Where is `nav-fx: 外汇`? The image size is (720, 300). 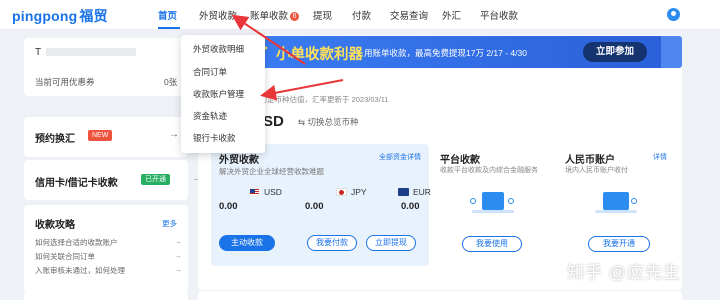 nav-fx: 外汇 is located at coordinates (451, 15).